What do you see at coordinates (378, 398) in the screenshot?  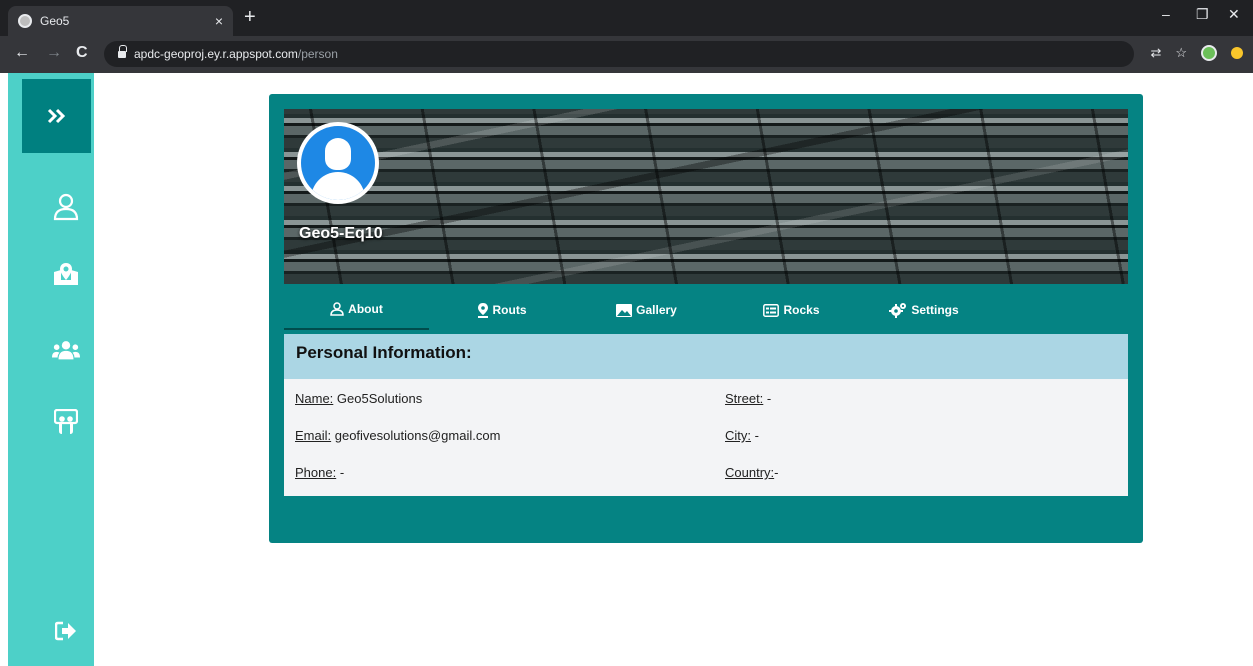 I see `name-value: Geo5Solutions` at bounding box center [378, 398].